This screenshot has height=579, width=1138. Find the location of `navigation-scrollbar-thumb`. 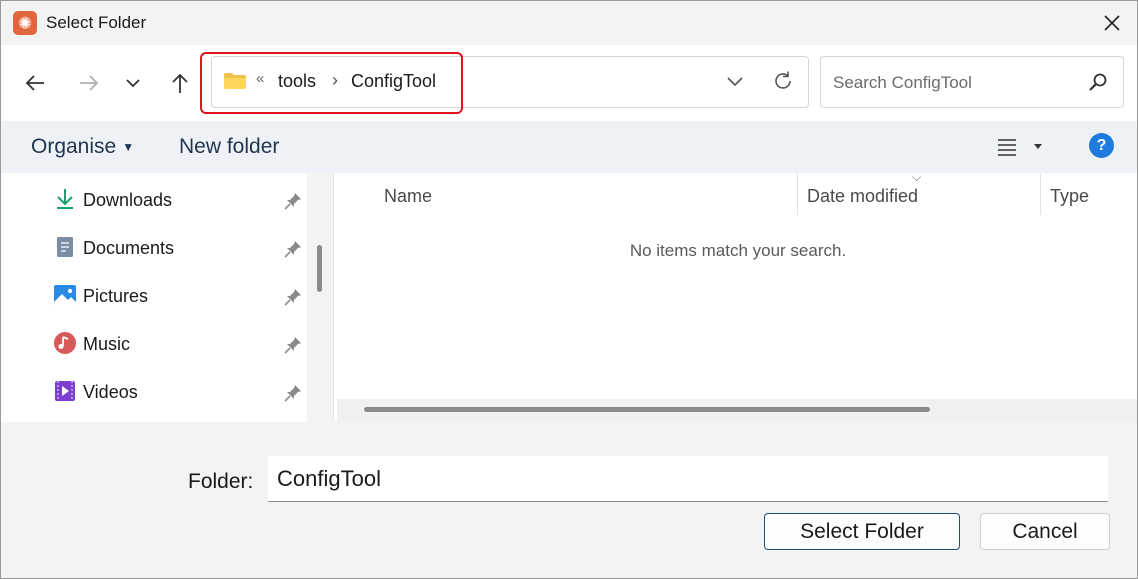

navigation-scrollbar-thumb is located at coordinates (319, 268).